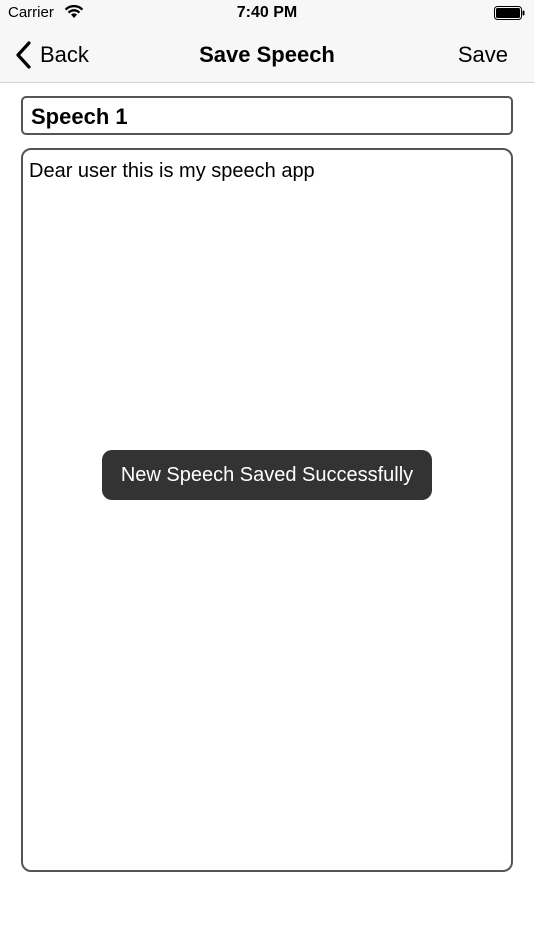 The height and width of the screenshot is (950, 534). I want to click on save-button: Save, so click(483, 55).